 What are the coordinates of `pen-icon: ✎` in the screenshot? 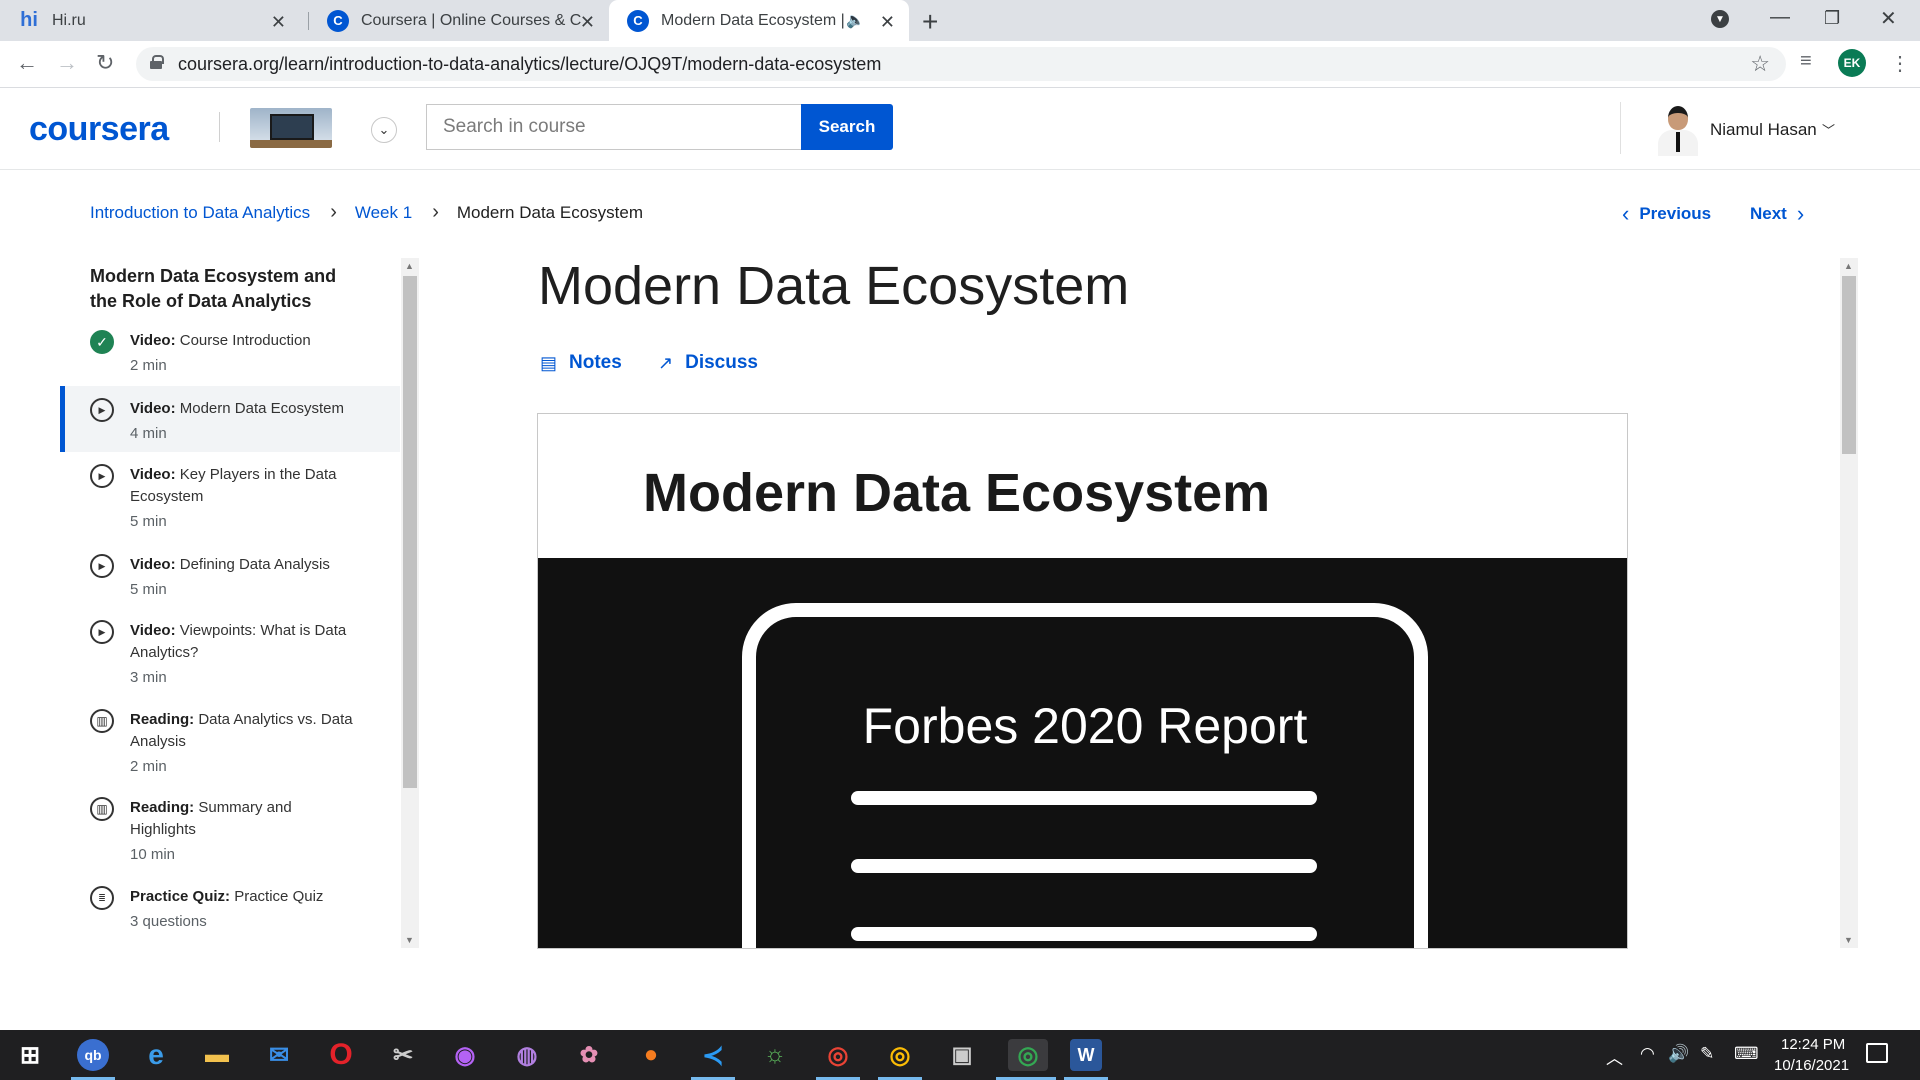 It's located at (1707, 1054).